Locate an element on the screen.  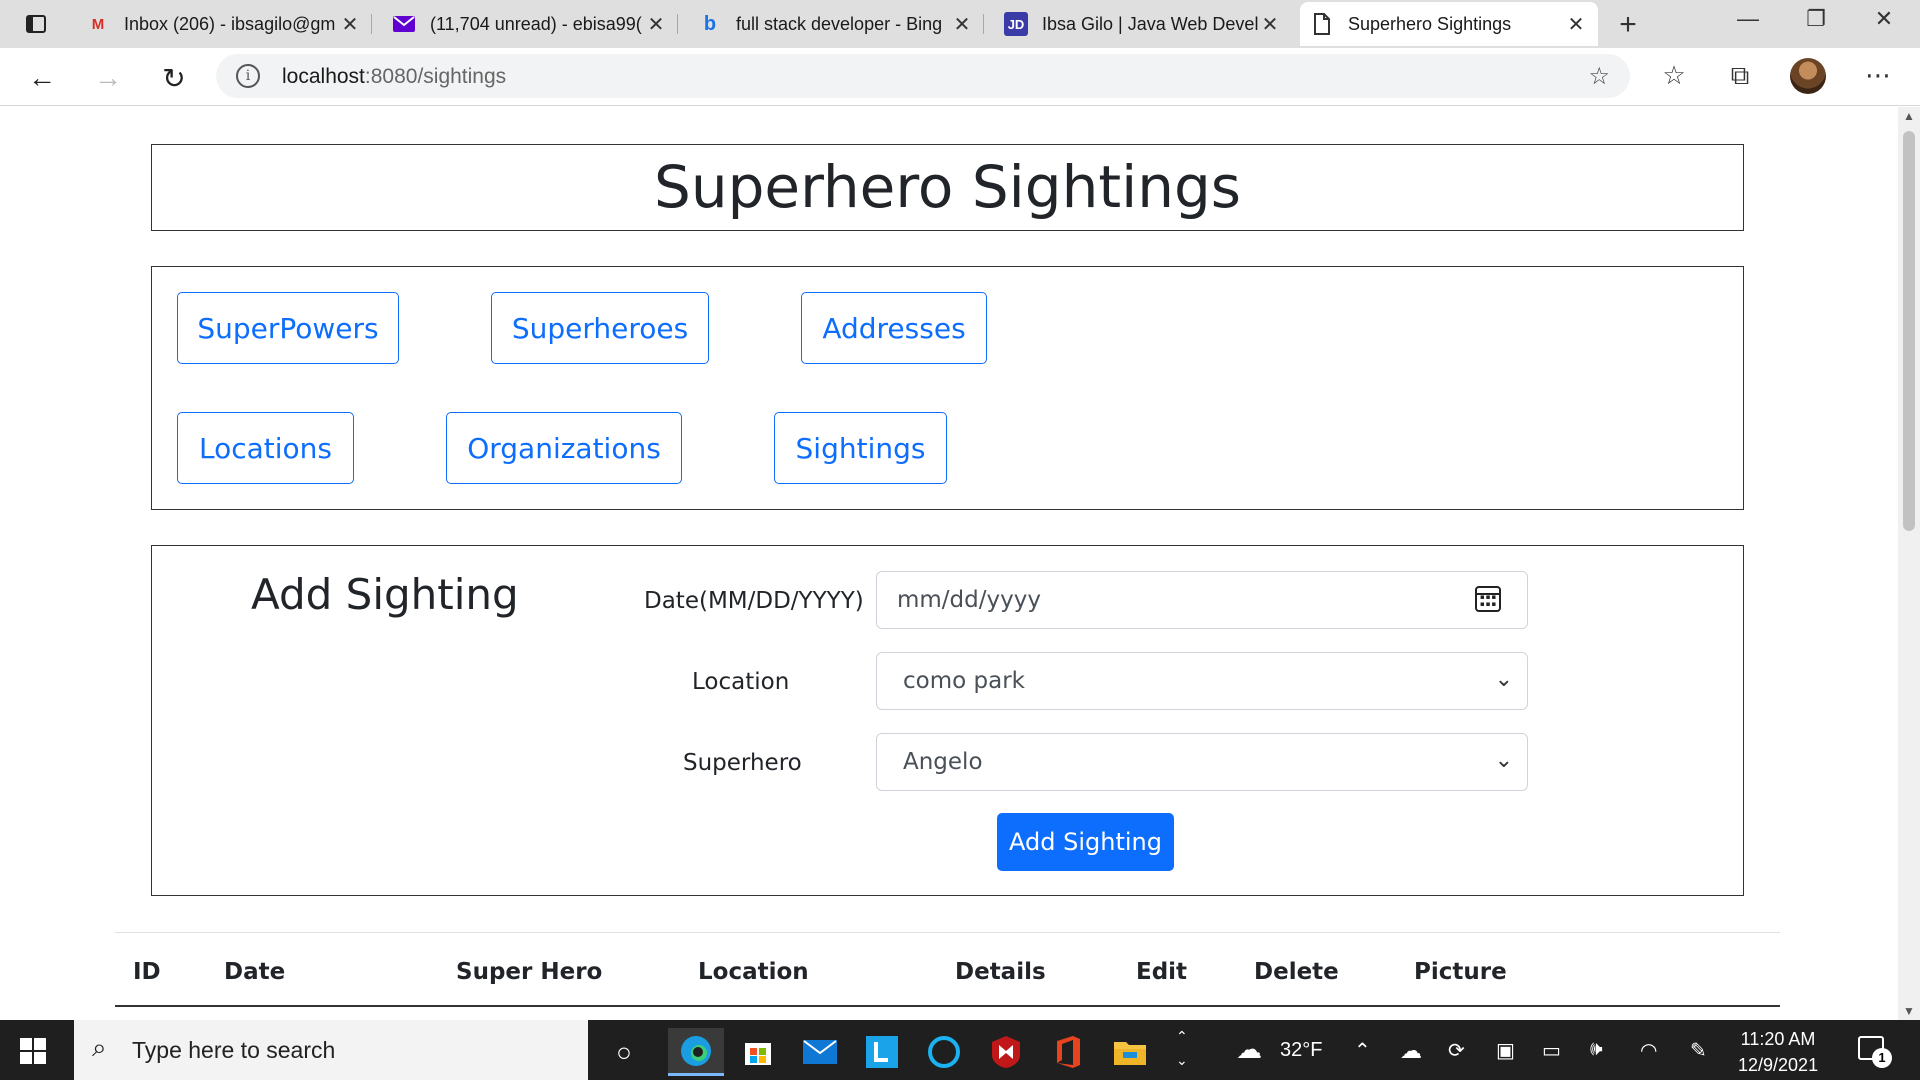
tab-title: Superhero Sightings is located at coordinates (1430, 23).